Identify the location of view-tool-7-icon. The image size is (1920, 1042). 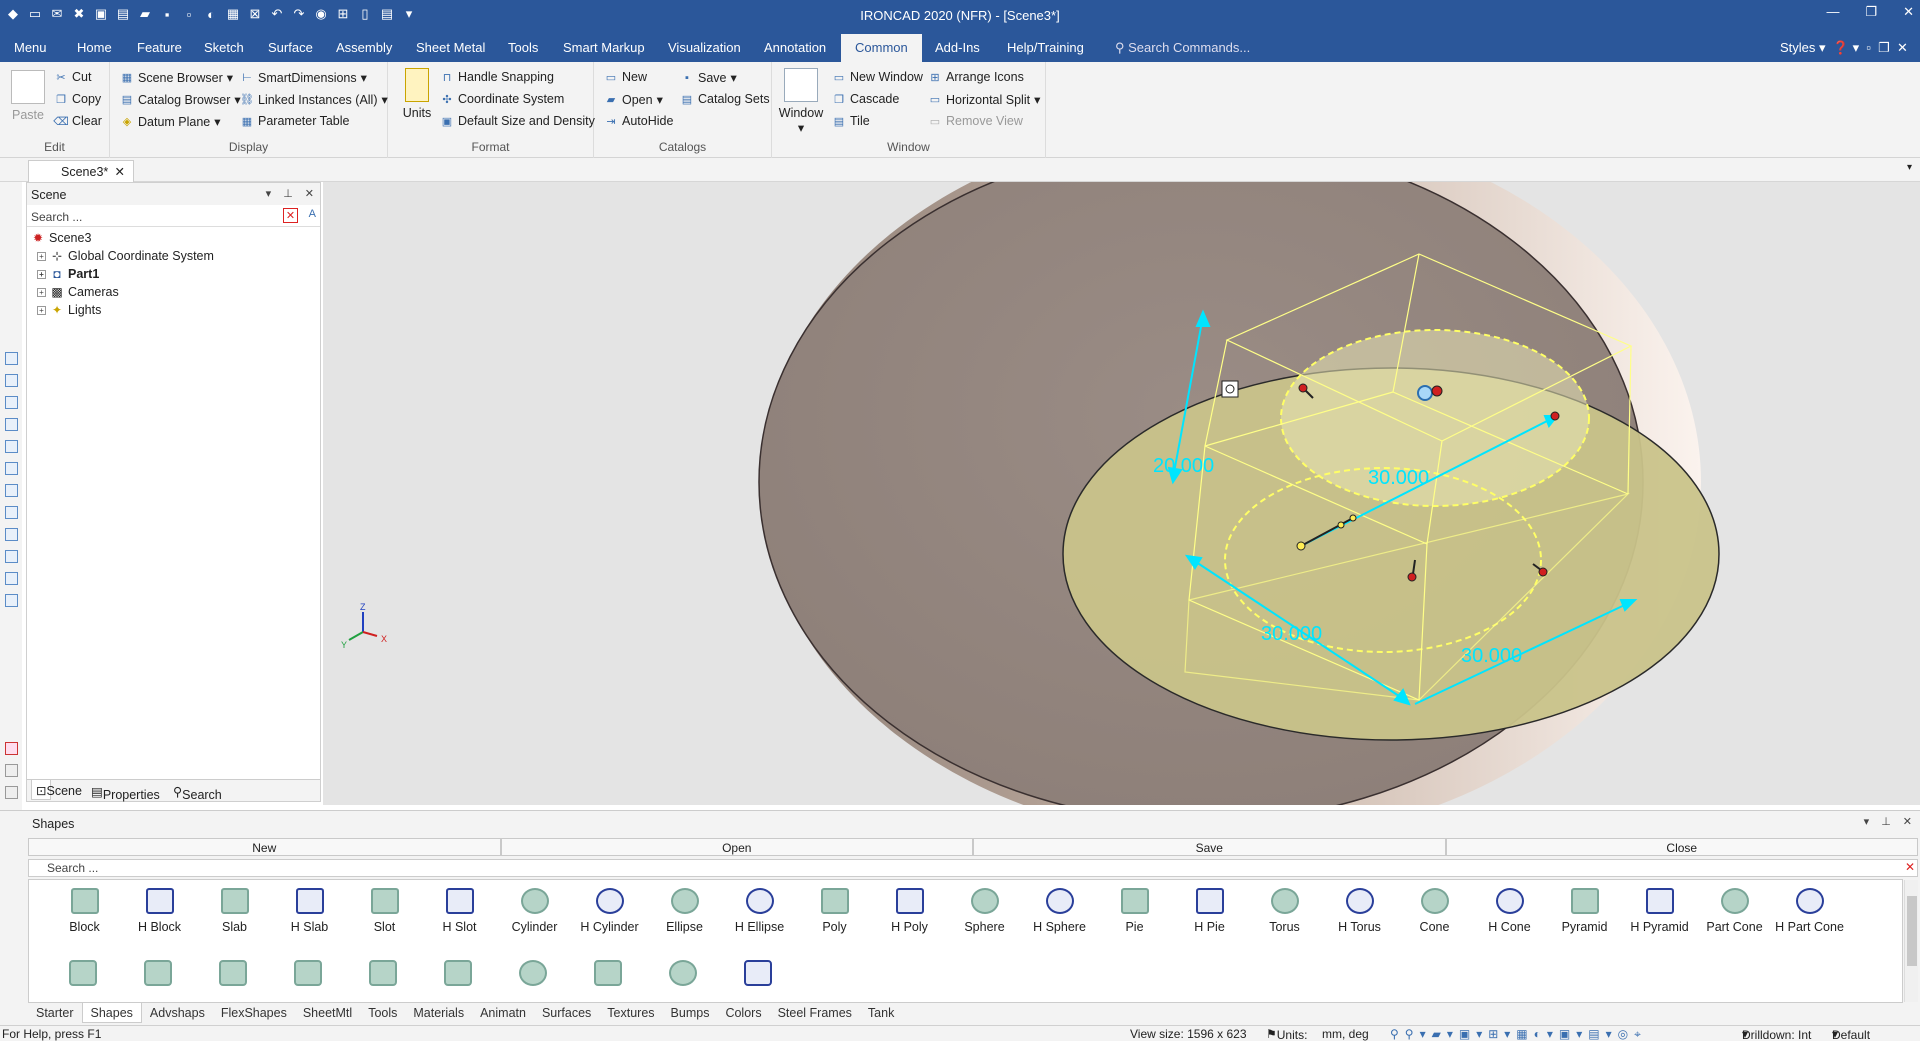
(11, 490).